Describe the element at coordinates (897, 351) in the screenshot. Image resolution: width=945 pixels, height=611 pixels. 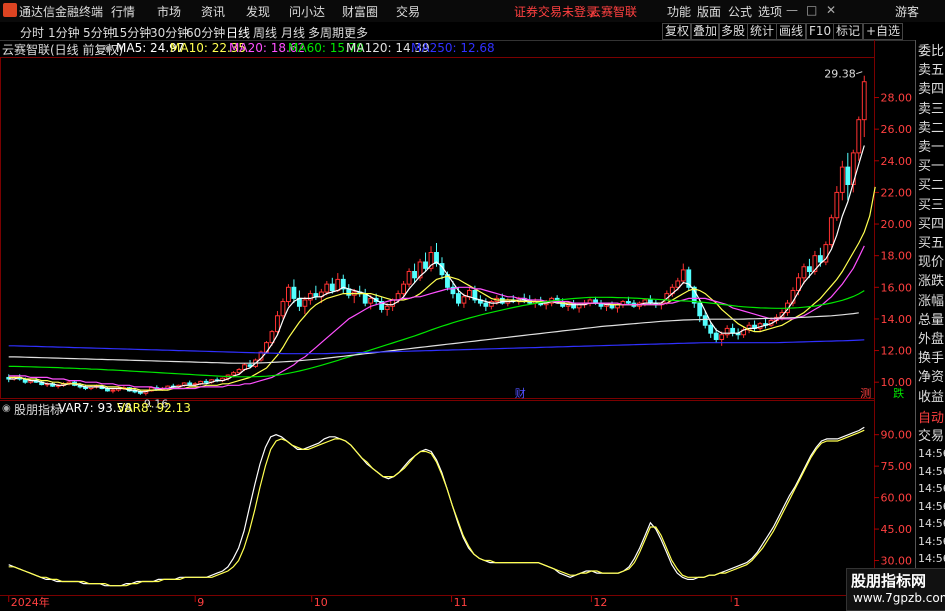
I see `main-ytick-label: 12.00` at that location.